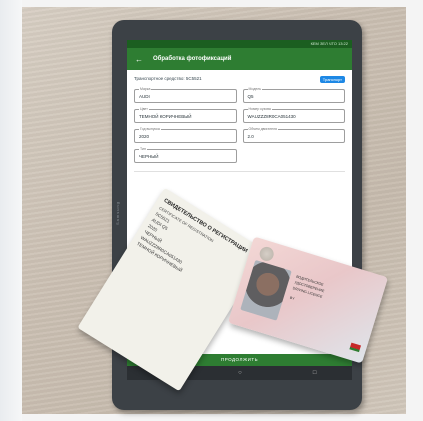 Image resolution: width=423 pixels, height=421 pixels. I want to click on nav-home-icon: ○, so click(240, 373).